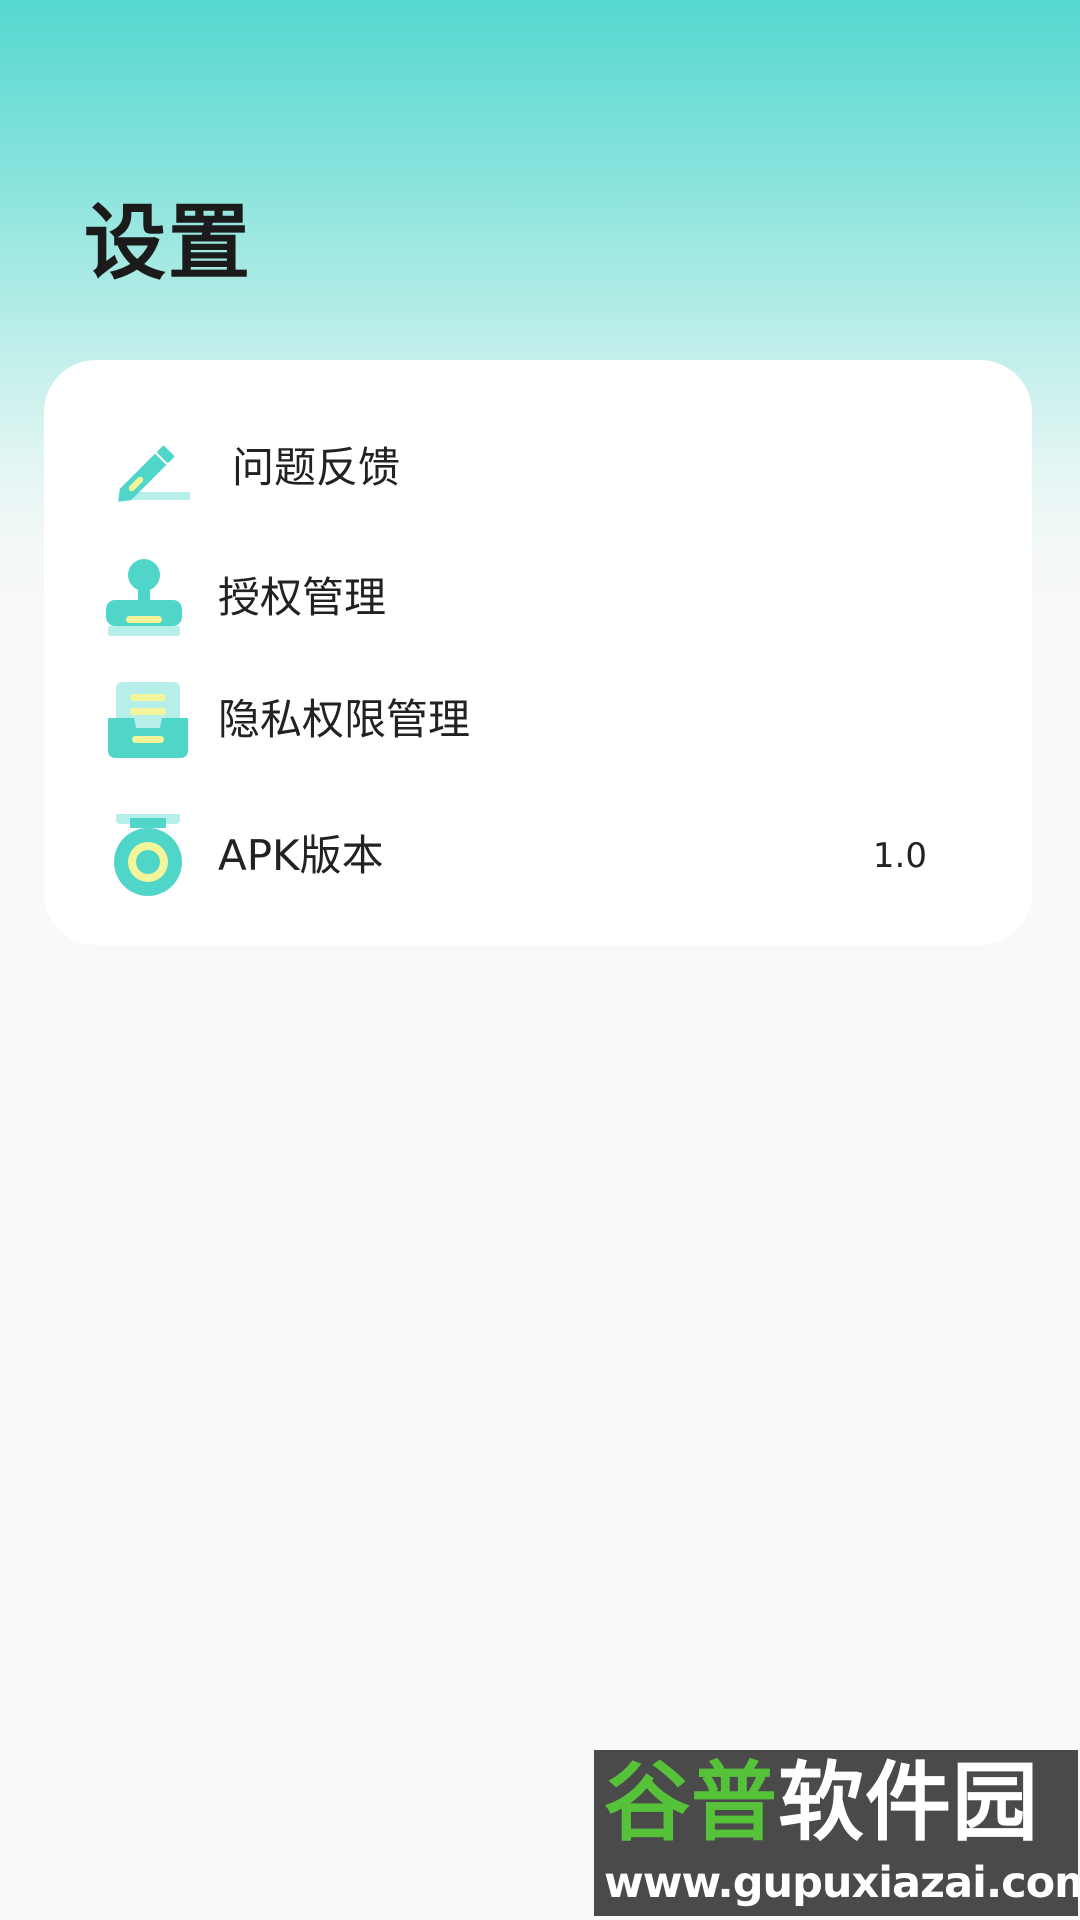 Image resolution: width=1080 pixels, height=1920 pixels. Describe the element at coordinates (908, 1803) in the screenshot. I see `watermark-name-part2: 软件园` at that location.